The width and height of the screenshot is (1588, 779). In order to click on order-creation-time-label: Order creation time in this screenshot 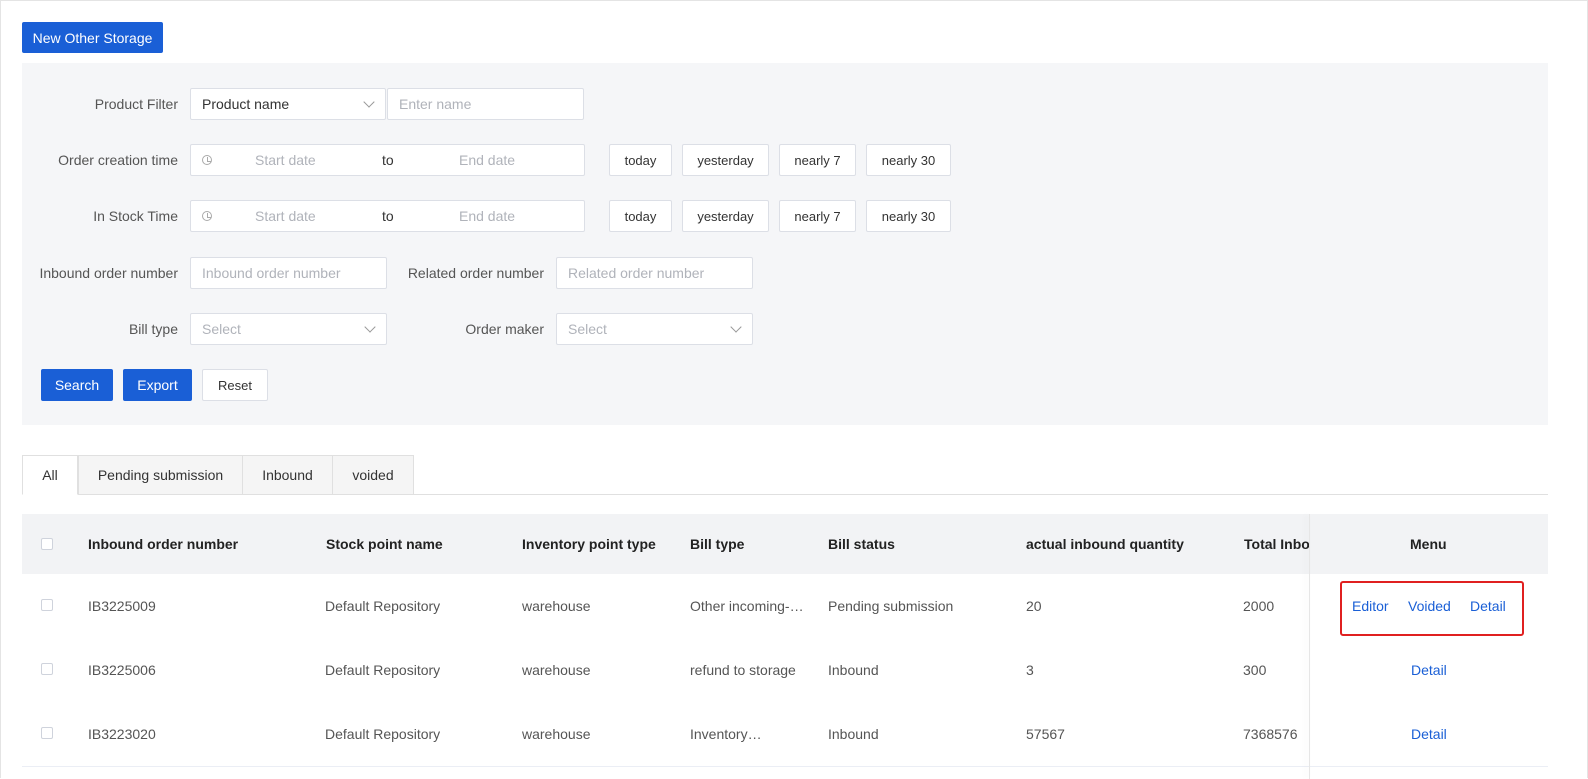, I will do `click(118, 160)`.